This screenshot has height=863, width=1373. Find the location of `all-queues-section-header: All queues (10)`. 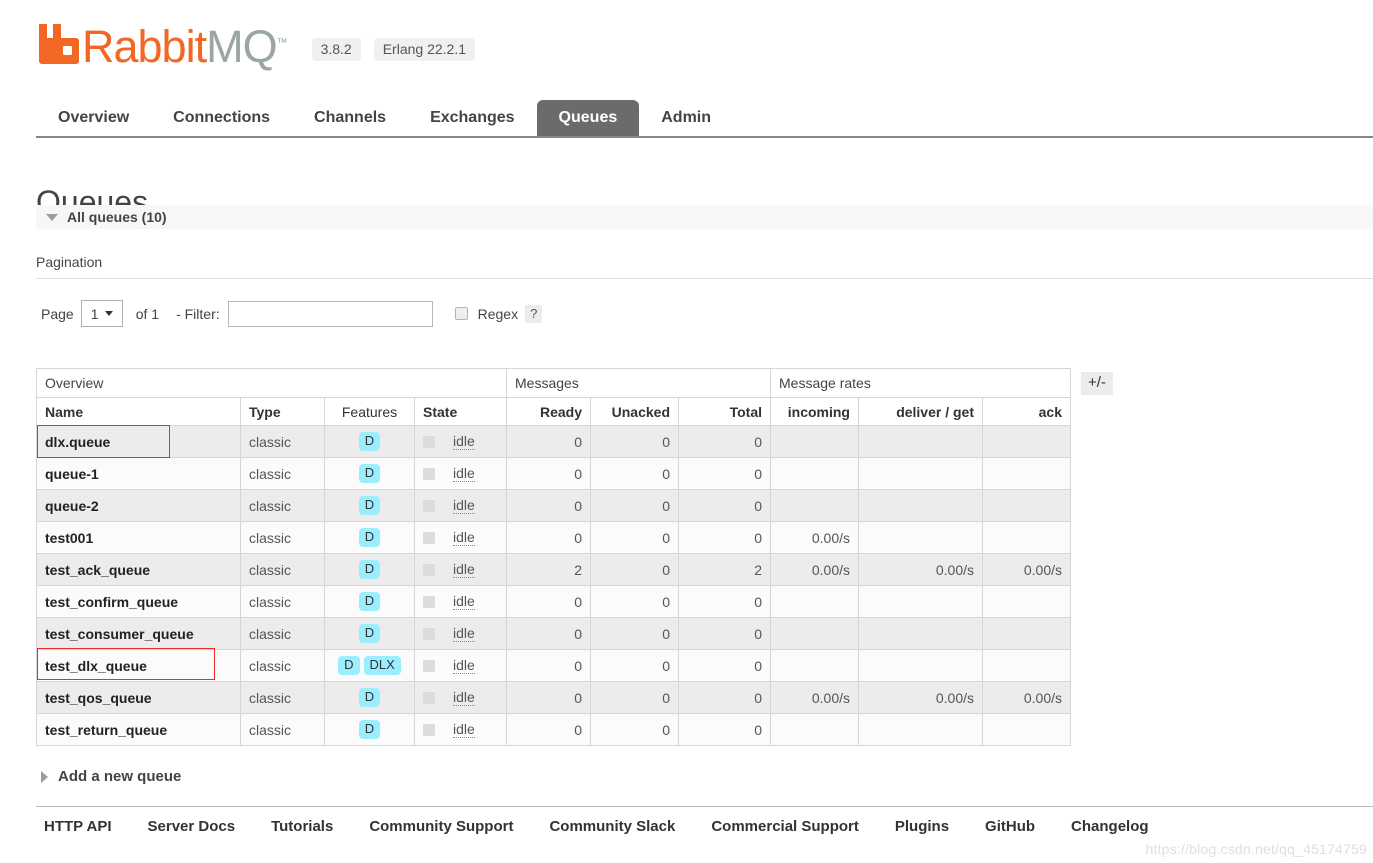

all-queues-section-header: All queues (10) is located at coordinates (704, 217).